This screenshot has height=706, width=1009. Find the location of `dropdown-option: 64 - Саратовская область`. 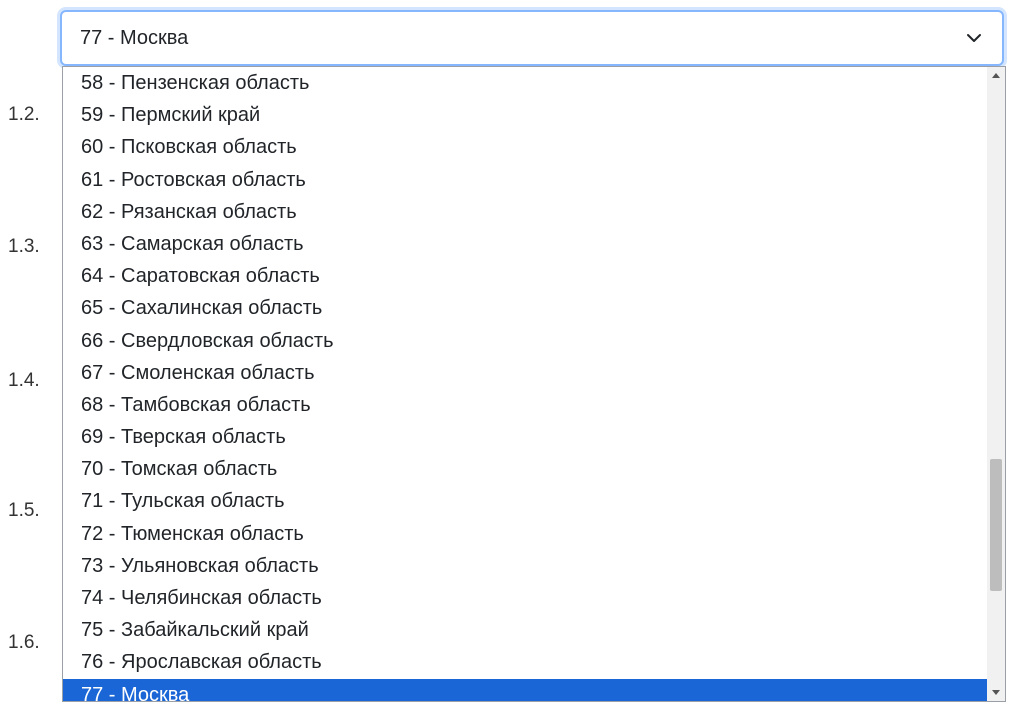

dropdown-option: 64 - Саратовская область is located at coordinates (525, 276).